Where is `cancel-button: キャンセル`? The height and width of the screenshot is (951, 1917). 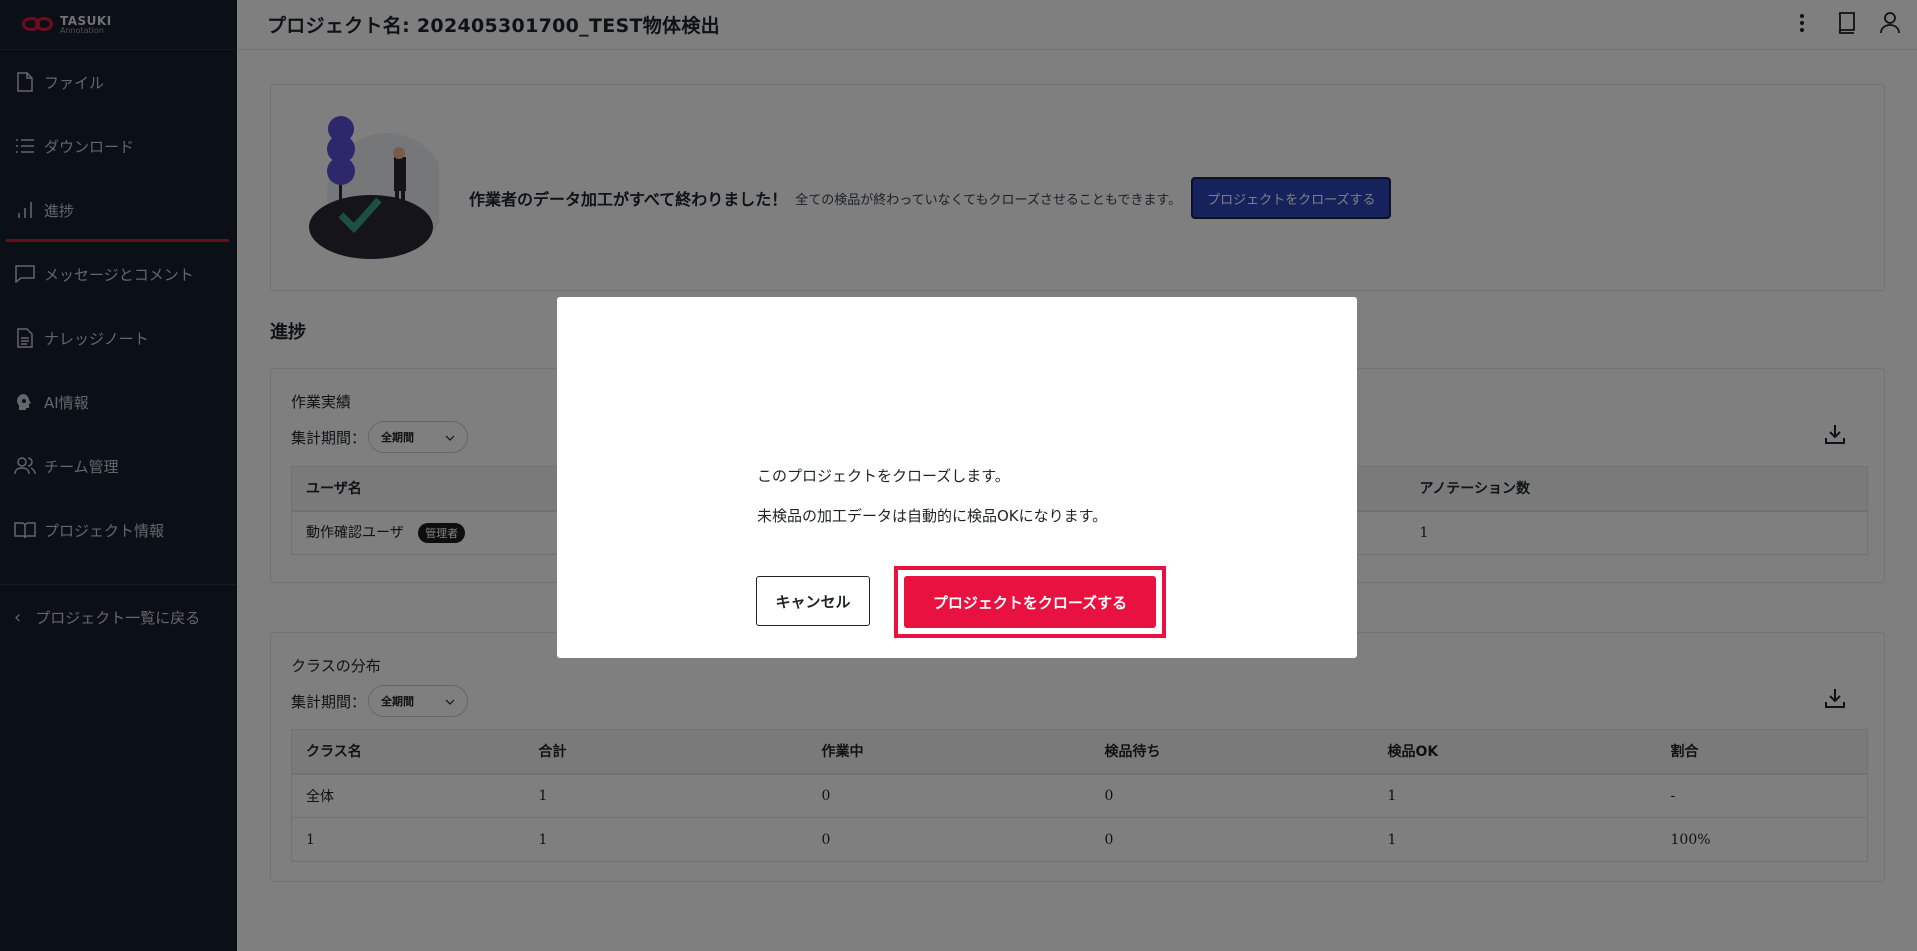
cancel-button: キャンセル is located at coordinates (813, 601).